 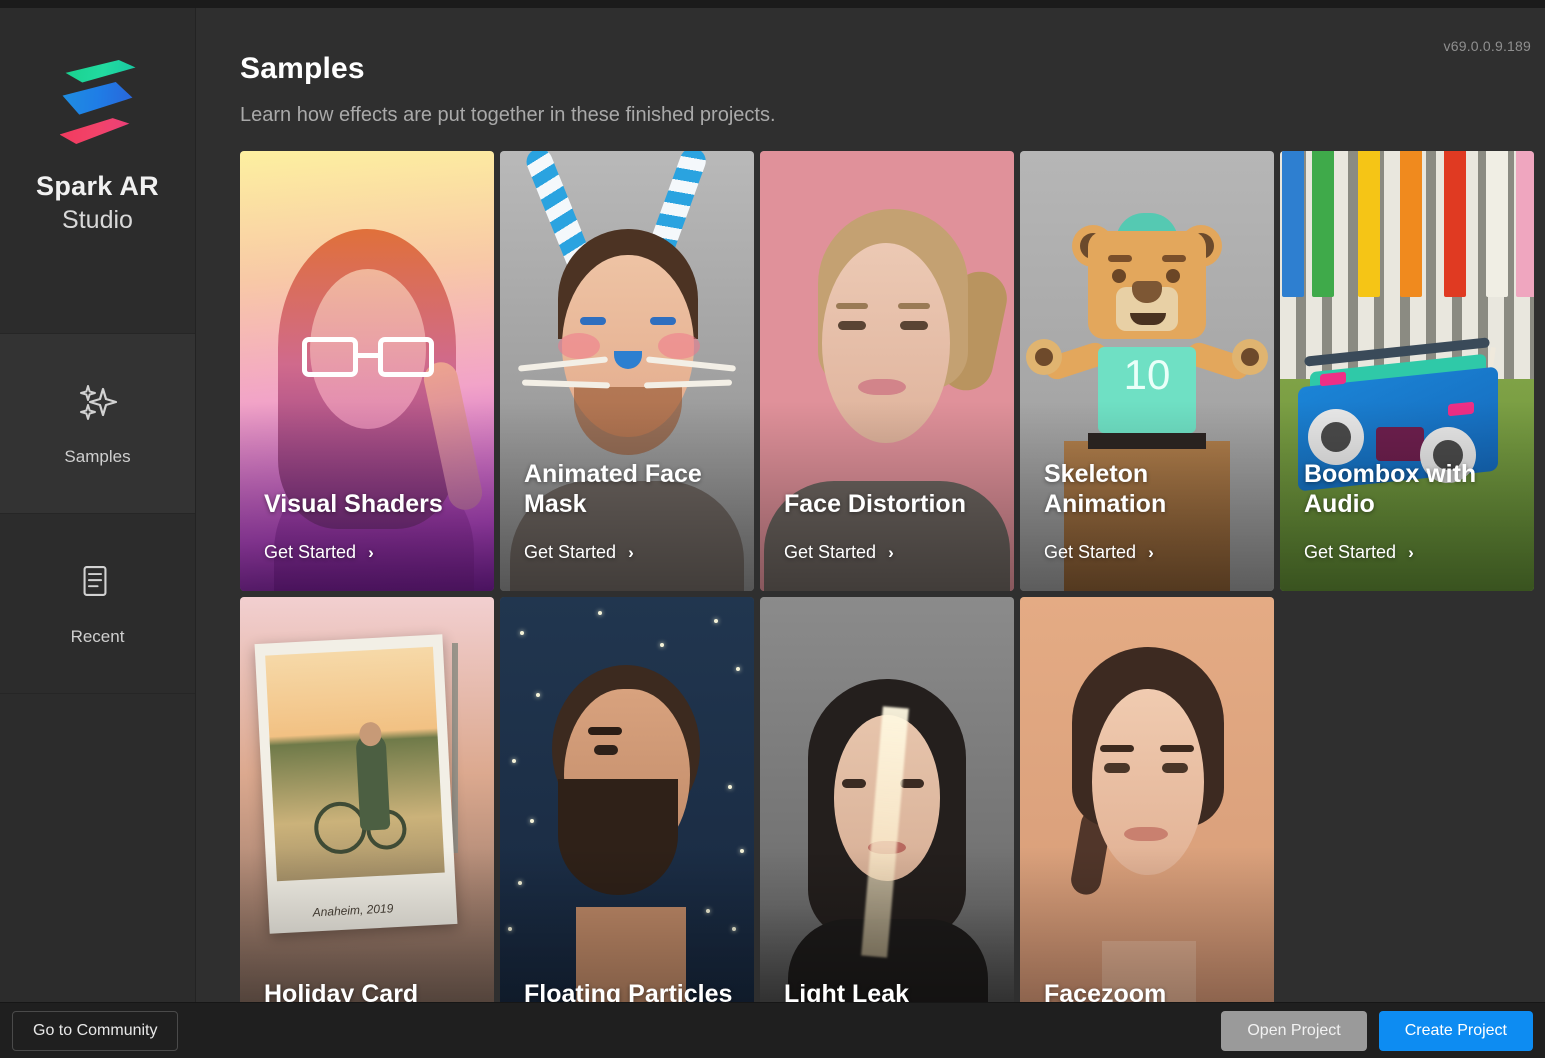 I want to click on sample-card-facezoom: Facezoom, so click(x=1147, y=799).